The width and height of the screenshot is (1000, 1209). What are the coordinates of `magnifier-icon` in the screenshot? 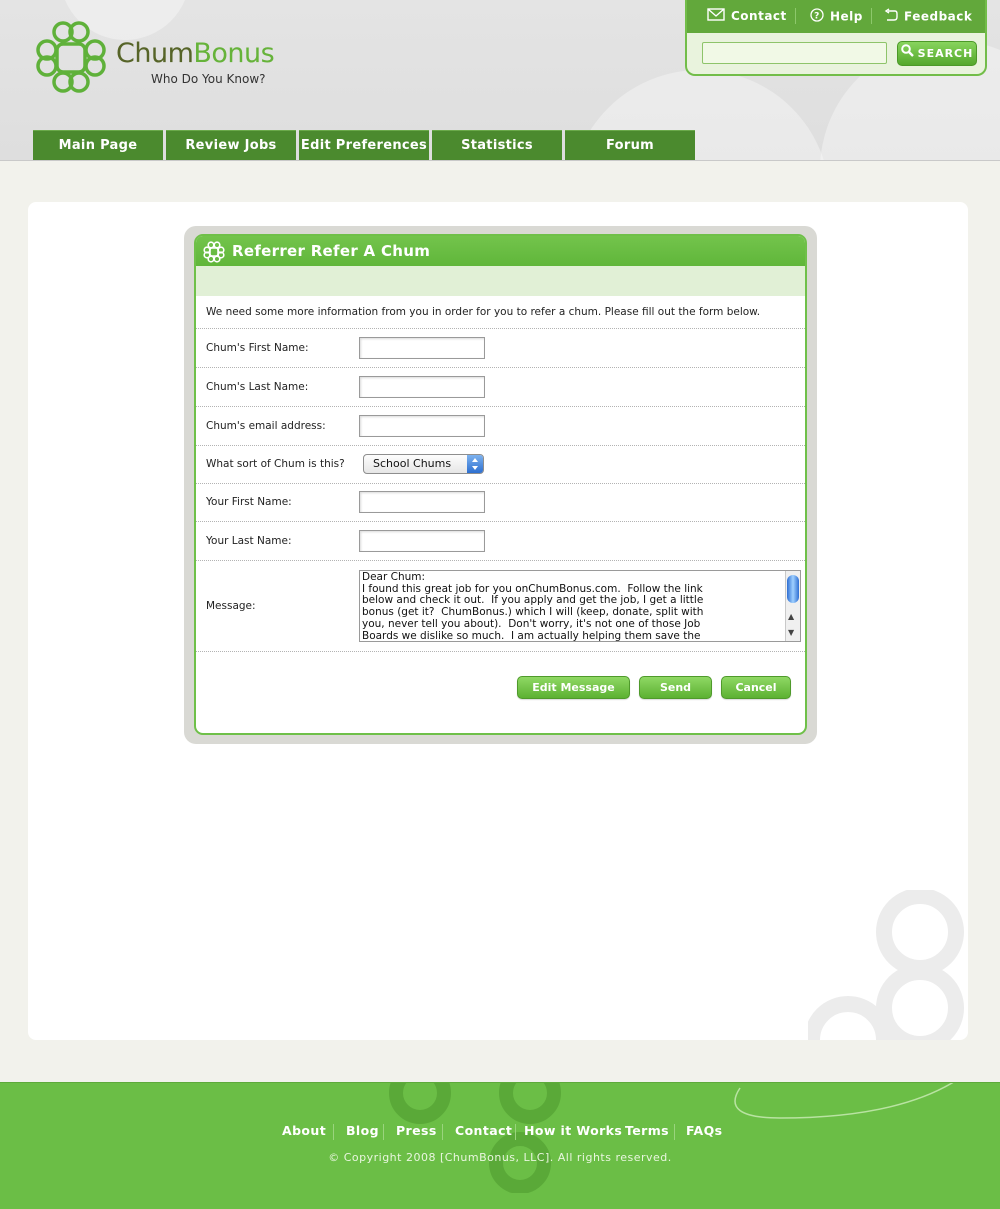 It's located at (907, 53).